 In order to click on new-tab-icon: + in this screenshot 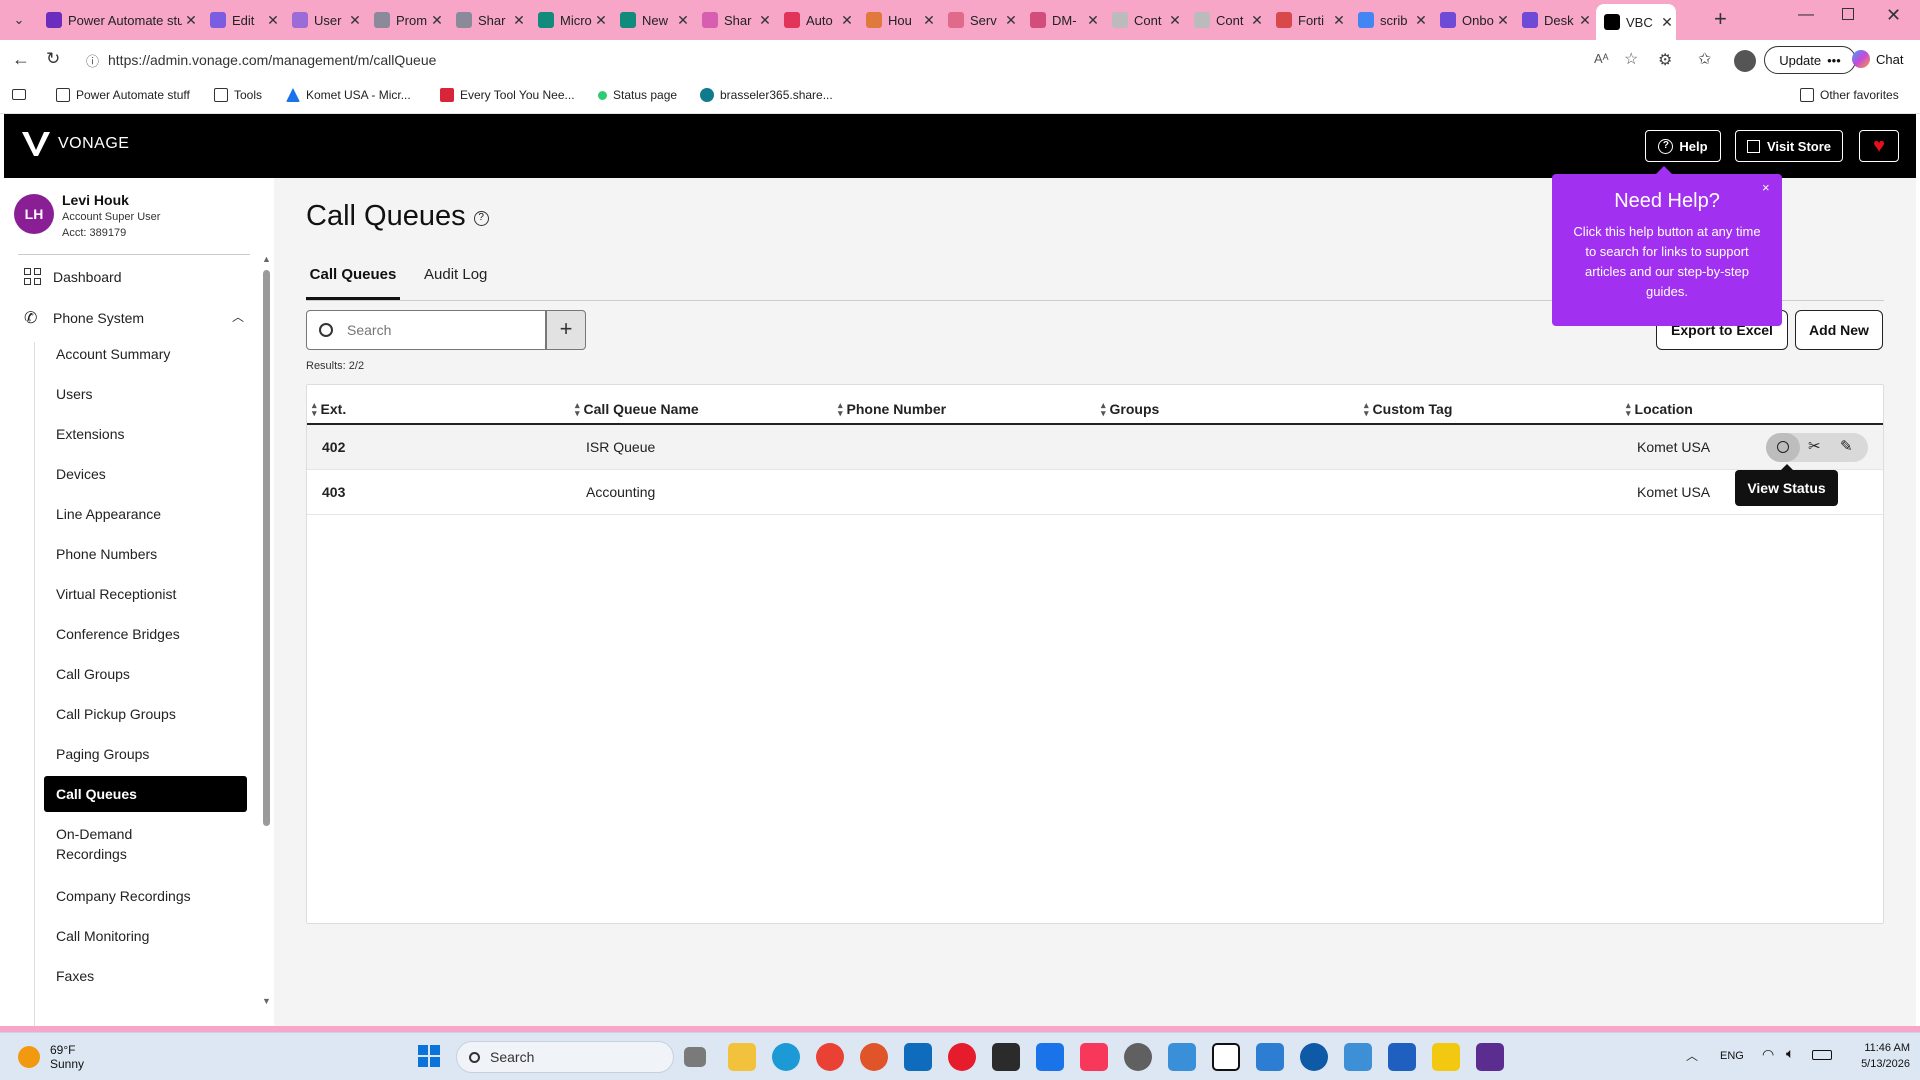, I will do `click(1720, 19)`.